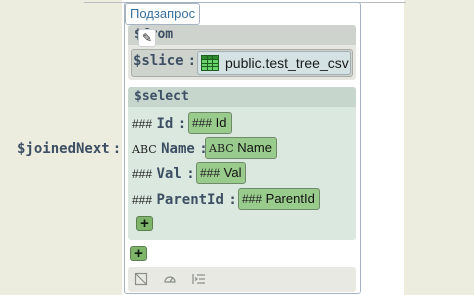 The image size is (474, 295). Describe the element at coordinates (178, 149) in the screenshot. I see `field-name: Name` at that location.